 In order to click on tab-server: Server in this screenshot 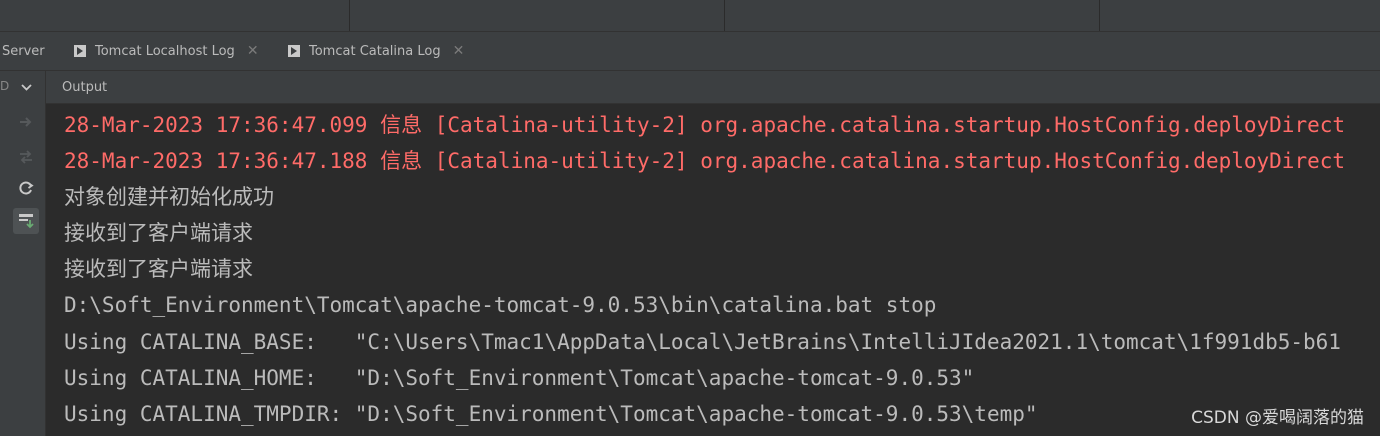, I will do `click(23, 51)`.